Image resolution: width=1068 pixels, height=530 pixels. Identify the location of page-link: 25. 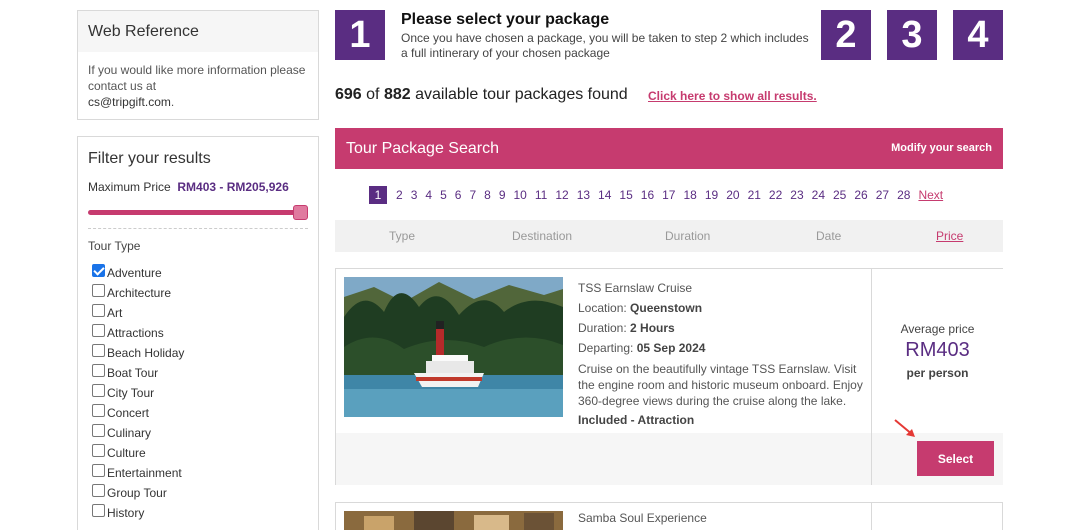
(839, 195).